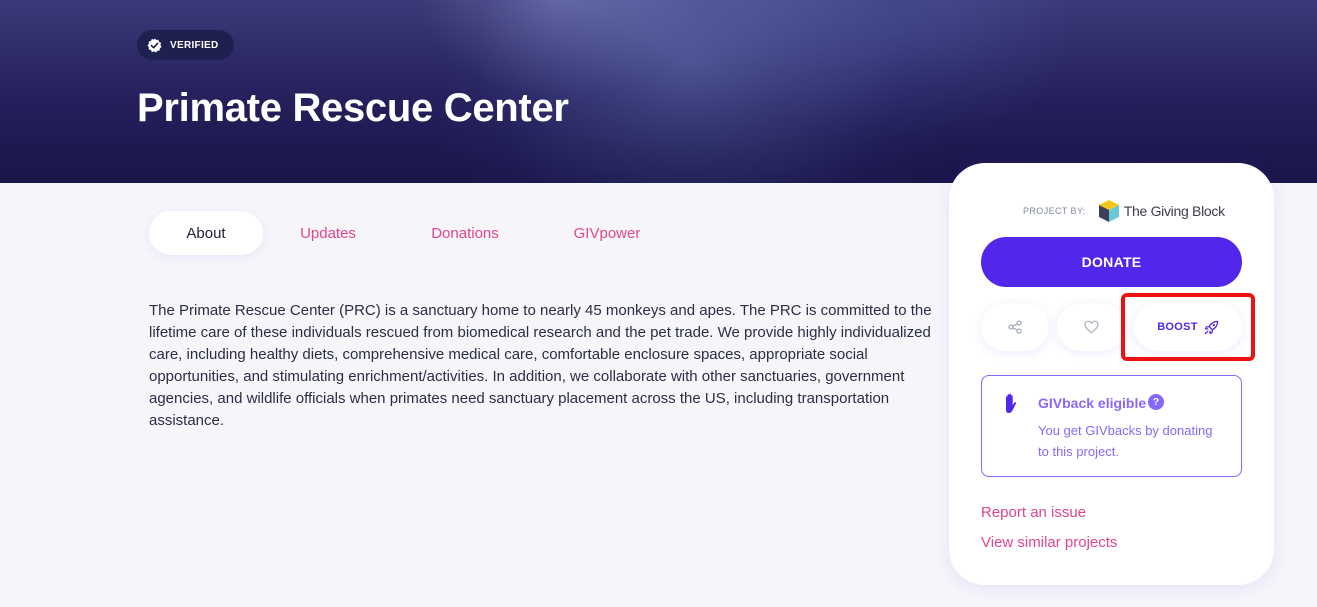 Image resolution: width=1317 pixels, height=607 pixels. Describe the element at coordinates (1033, 512) in the screenshot. I see `report-issue-link: Report an issue` at that location.